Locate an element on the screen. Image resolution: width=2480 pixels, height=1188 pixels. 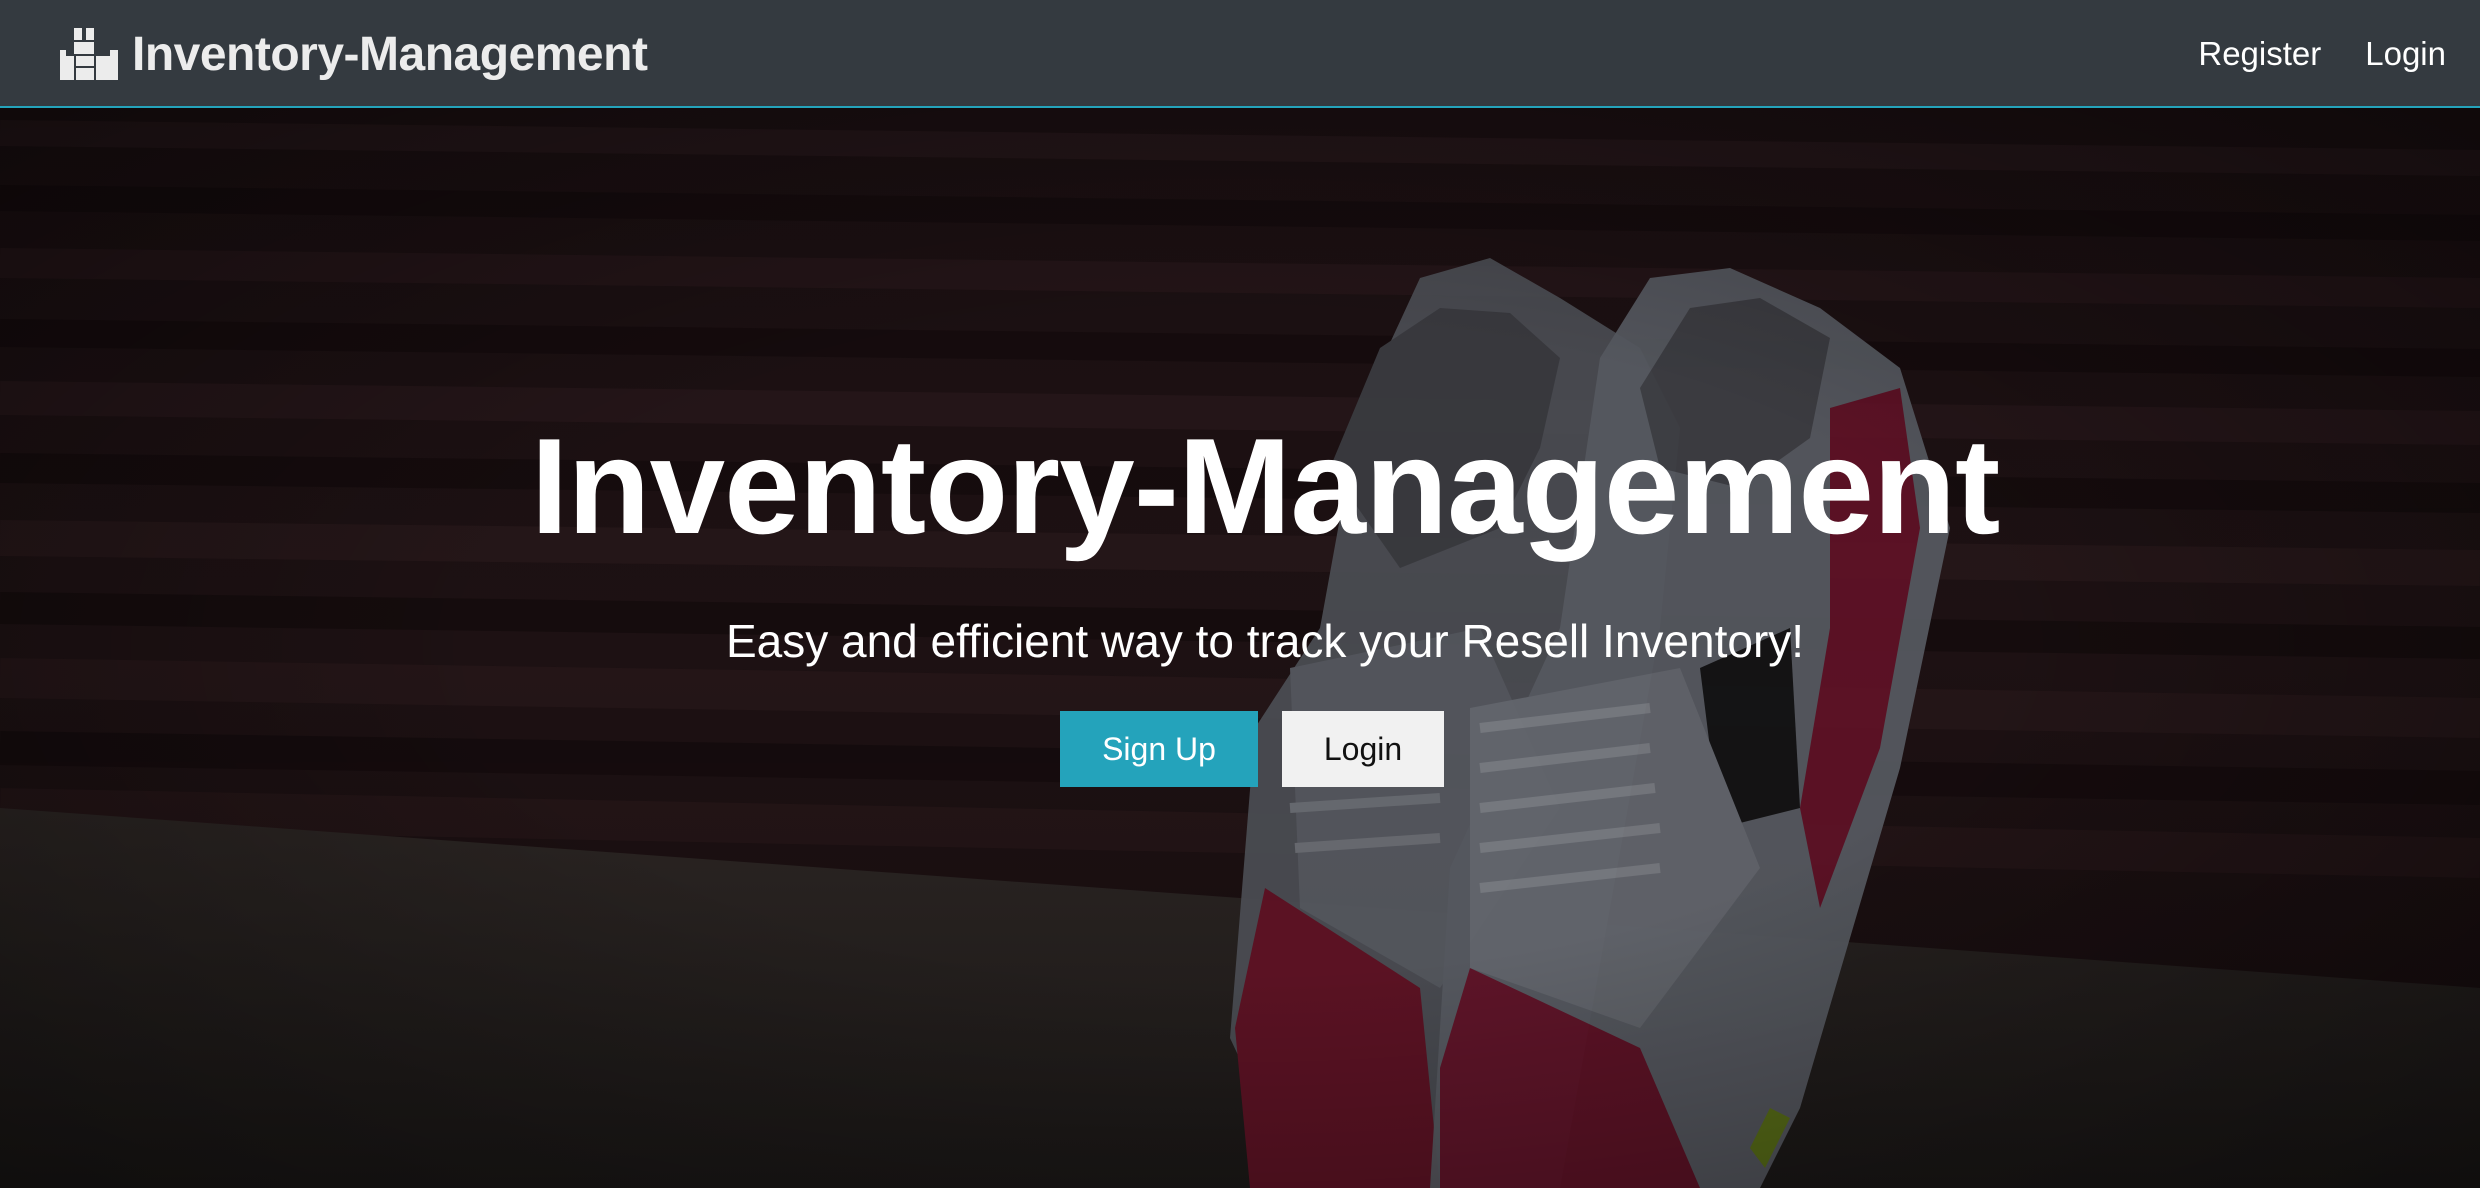
hero-buttons: Sign Up Login is located at coordinates (1252, 749).